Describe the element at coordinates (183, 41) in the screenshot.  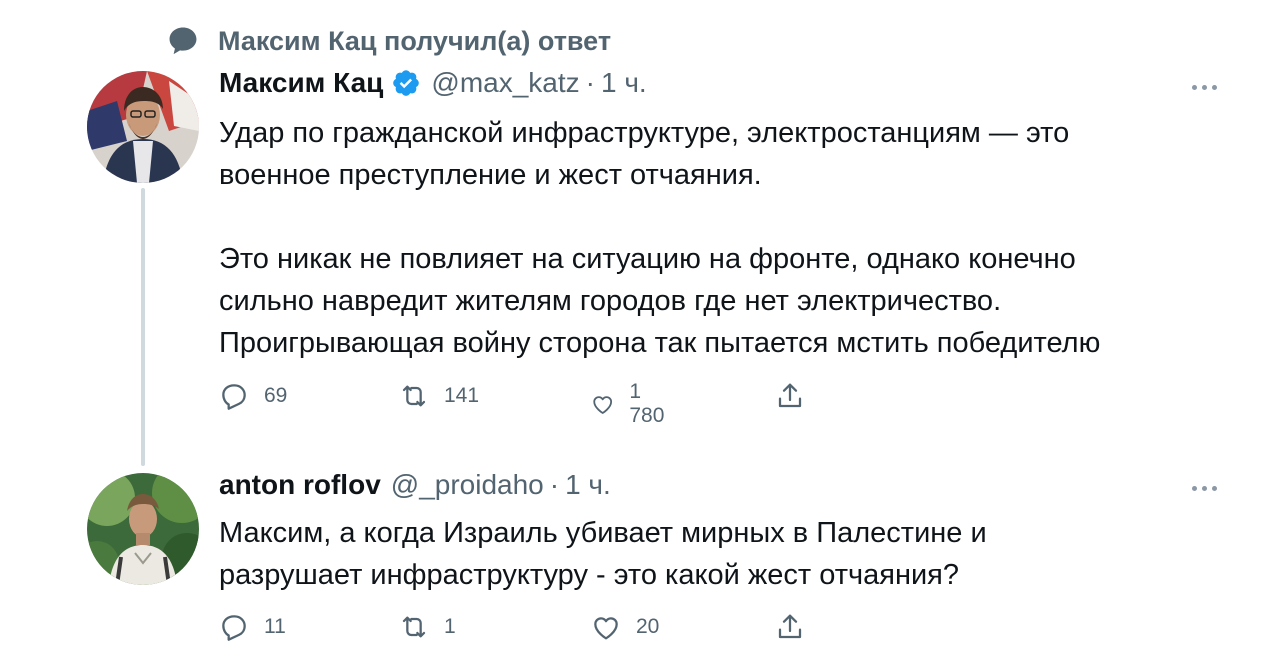
I see `speech-bubble-icon` at that location.